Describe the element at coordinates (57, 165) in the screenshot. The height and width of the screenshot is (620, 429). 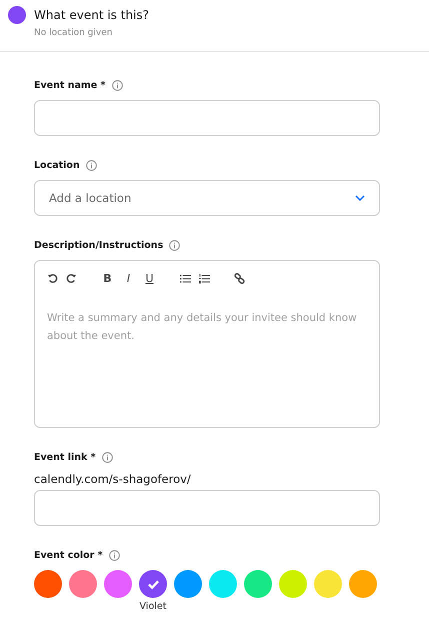
I see `field-label: Location` at that location.